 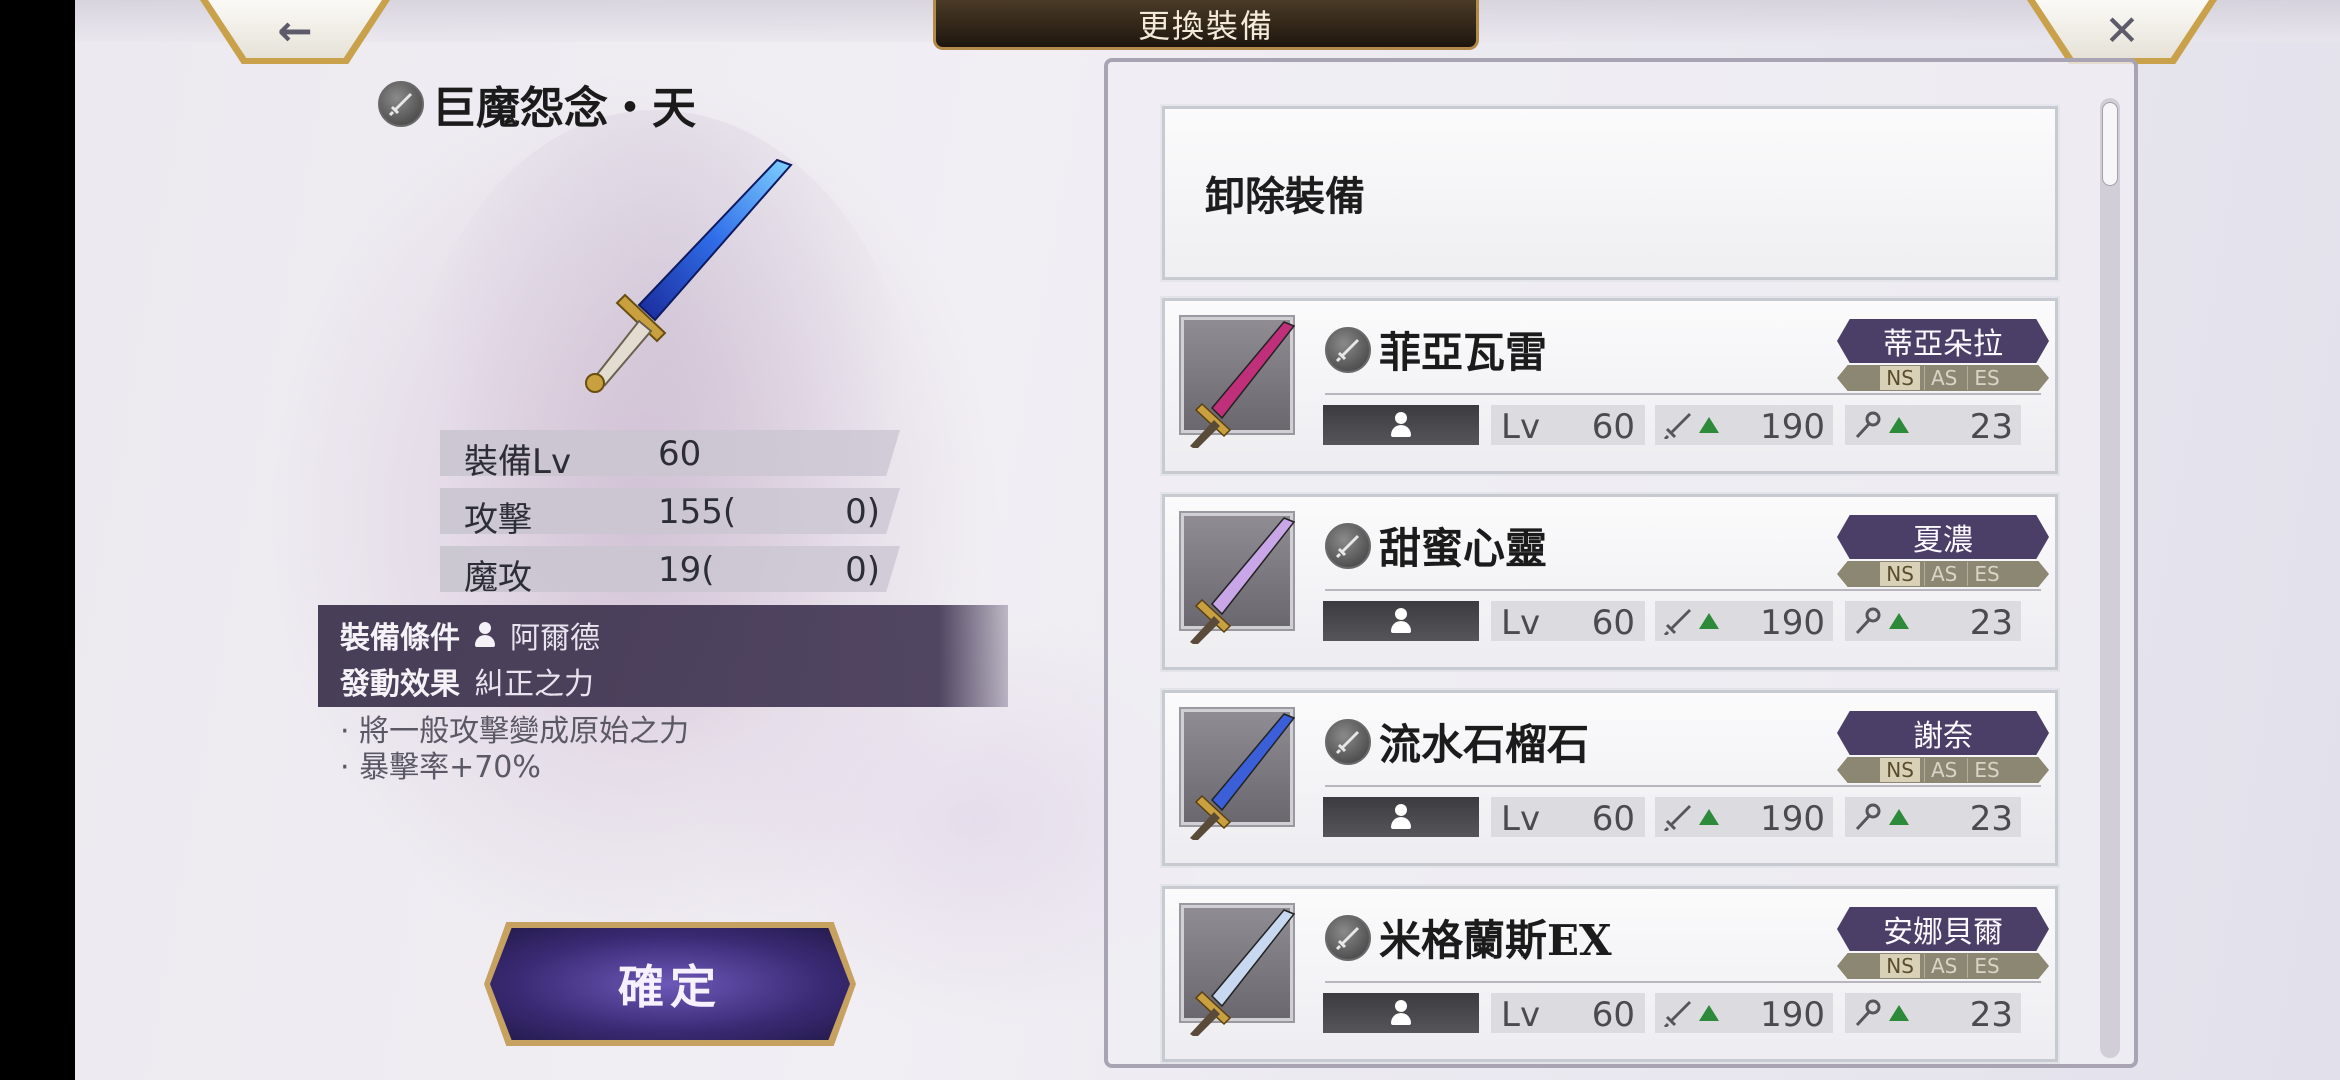 What do you see at coordinates (1610, 974) in the screenshot?
I see `equipment-item: 米格蘭斯EX 安娜貝爾 NS AS ES Lv 60 190 23` at bounding box center [1610, 974].